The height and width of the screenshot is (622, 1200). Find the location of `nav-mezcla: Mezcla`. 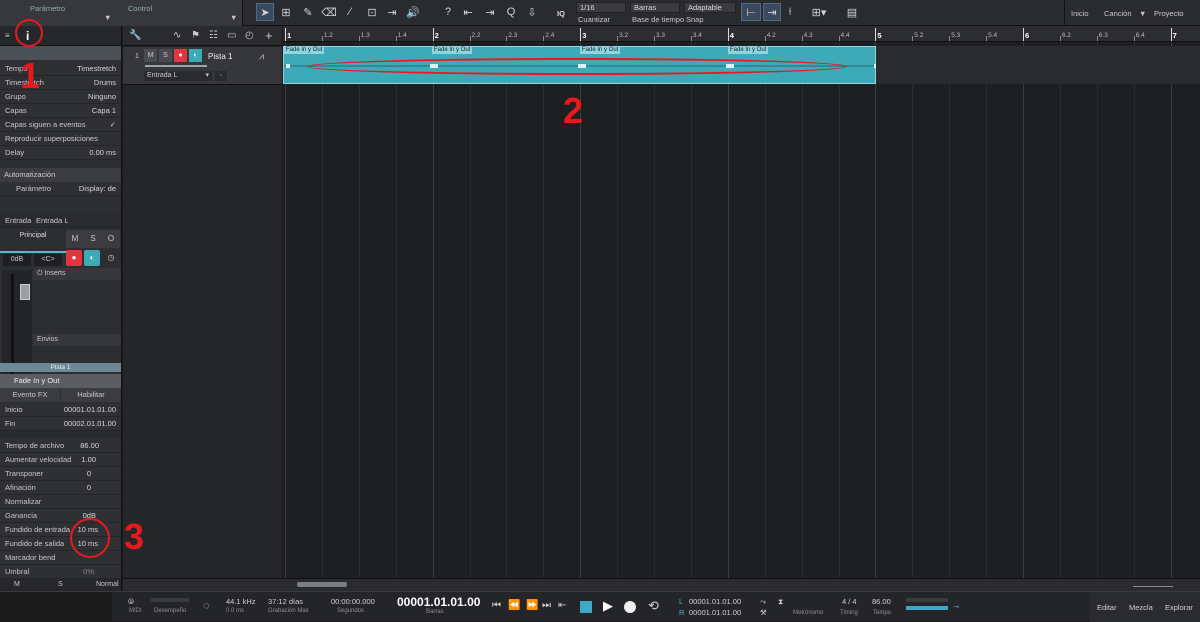

nav-mezcla: Mezcla is located at coordinates (1141, 607).